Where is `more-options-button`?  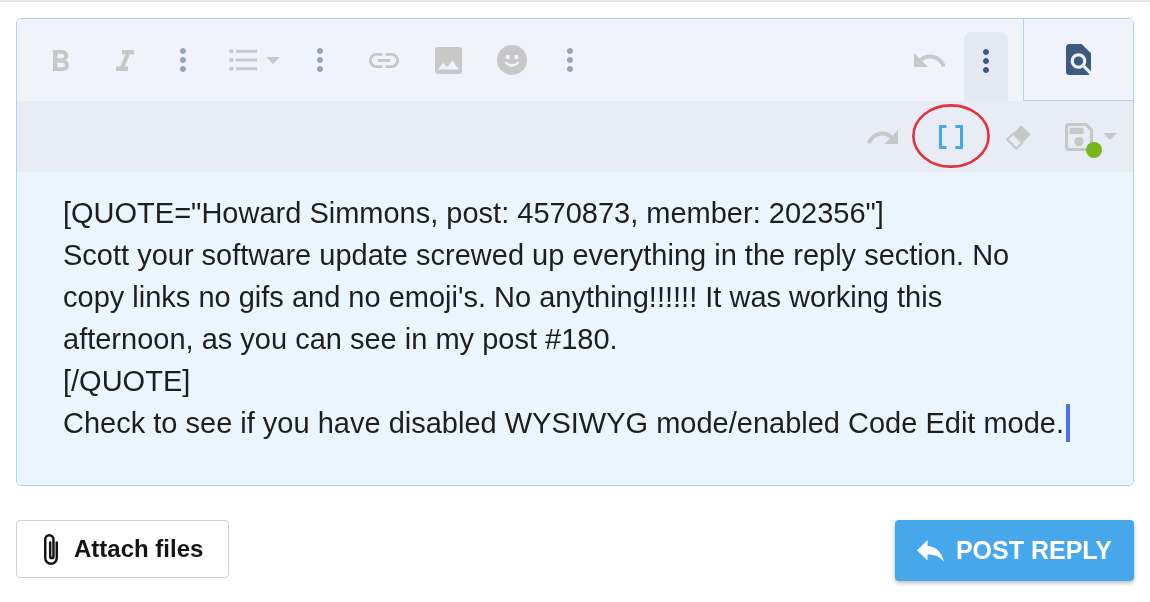 more-options-button is located at coordinates (986, 66).